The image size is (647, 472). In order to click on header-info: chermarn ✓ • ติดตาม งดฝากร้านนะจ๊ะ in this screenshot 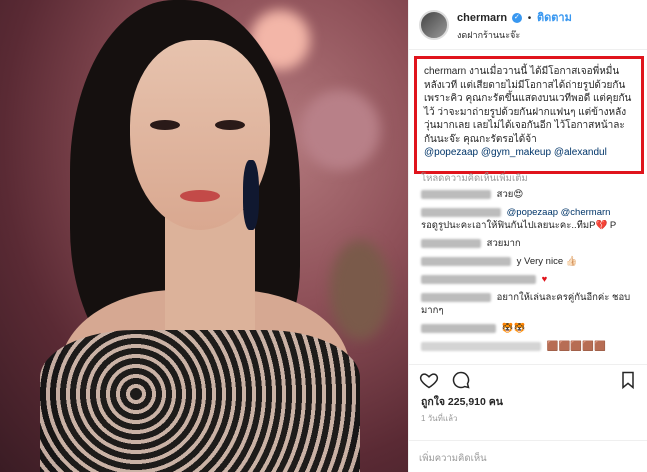, I will do `click(514, 25)`.